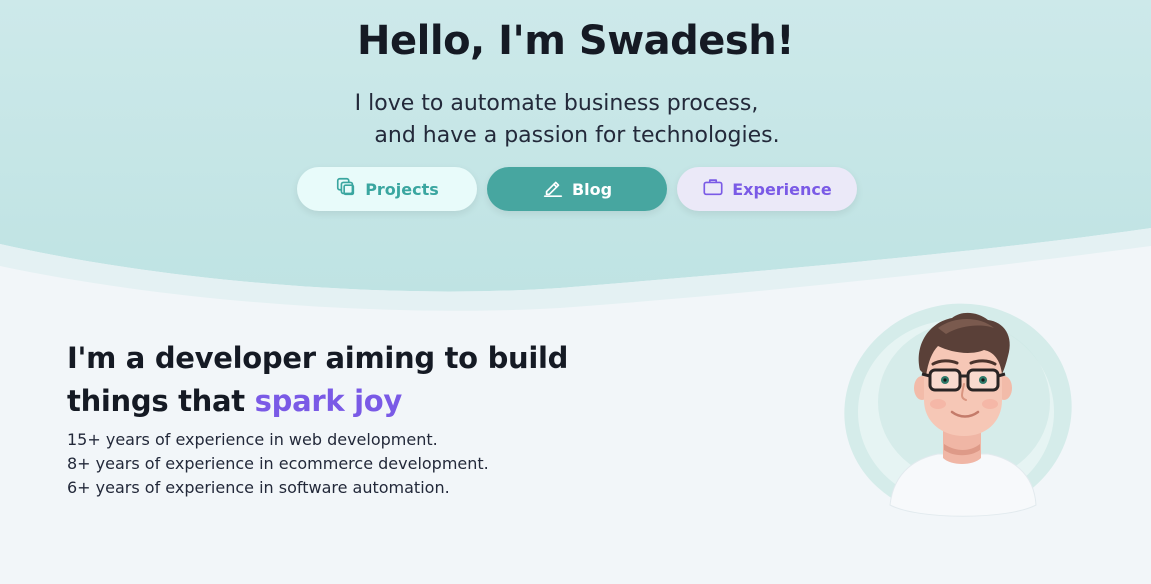 The width and height of the screenshot is (1151, 584). Describe the element at coordinates (161, 401) in the screenshot. I see `intro-heading-line-2-prefix: things that` at that location.